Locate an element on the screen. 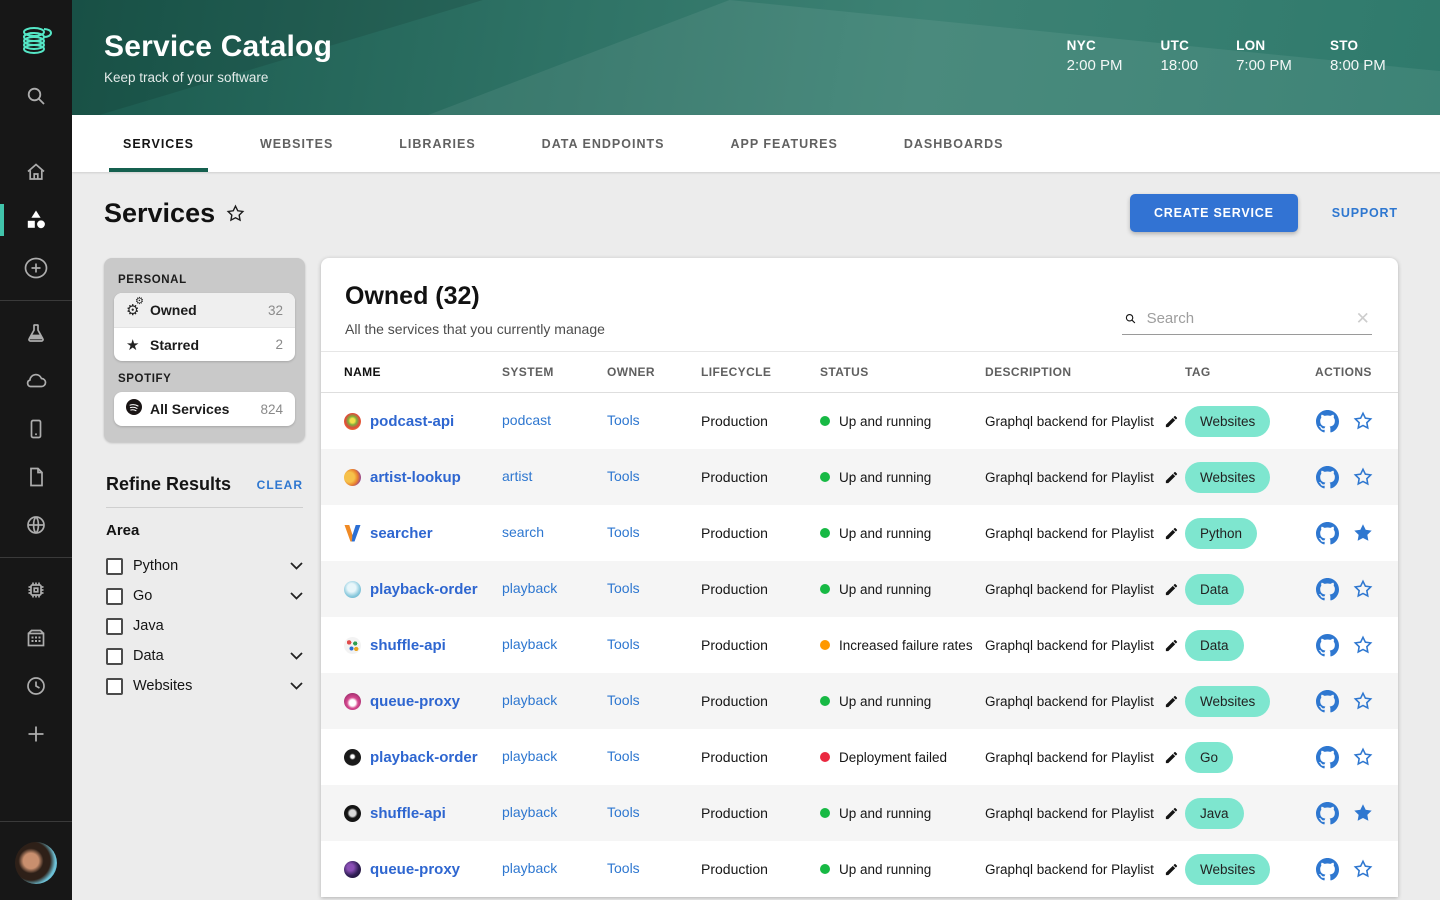 The height and width of the screenshot is (900, 1440). sidebar-search-icon is located at coordinates (36, 96).